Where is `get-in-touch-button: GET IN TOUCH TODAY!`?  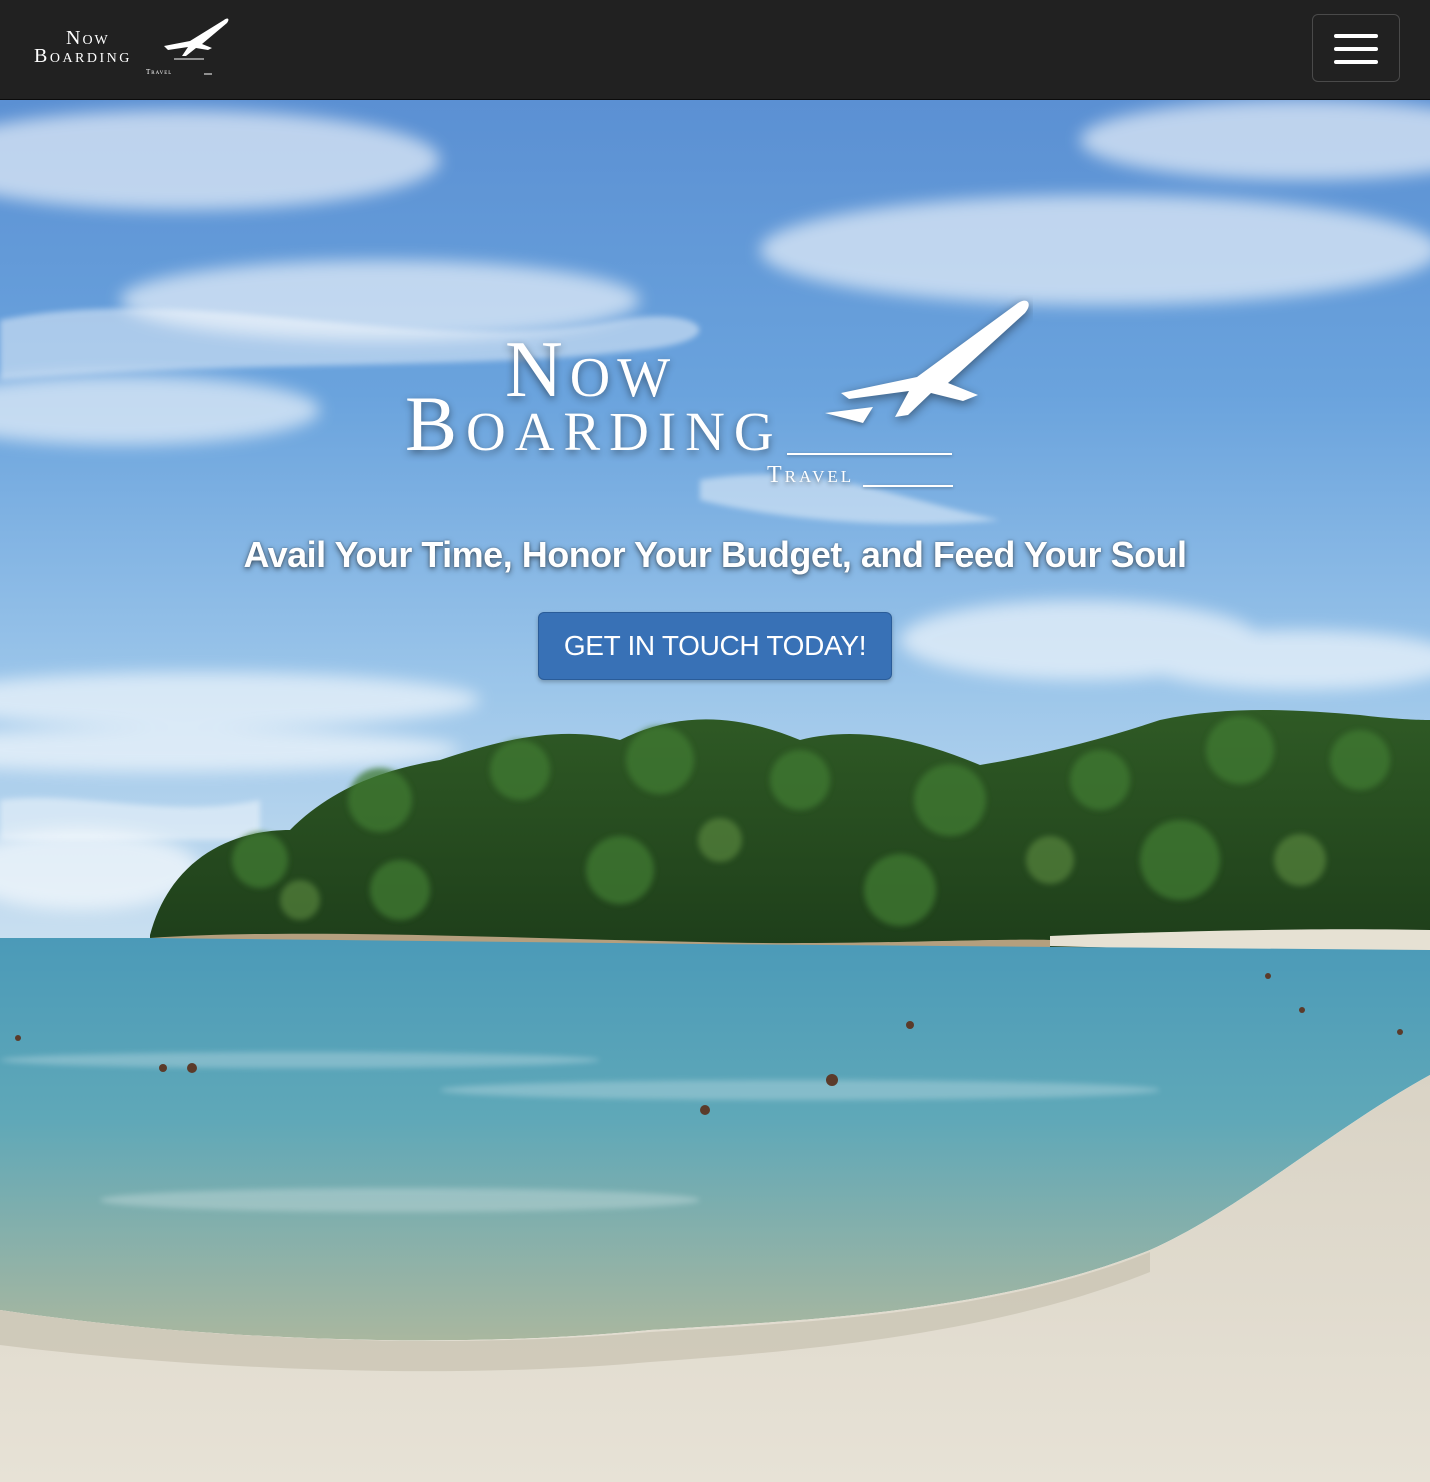 get-in-touch-button: GET IN TOUCH TODAY! is located at coordinates (715, 646).